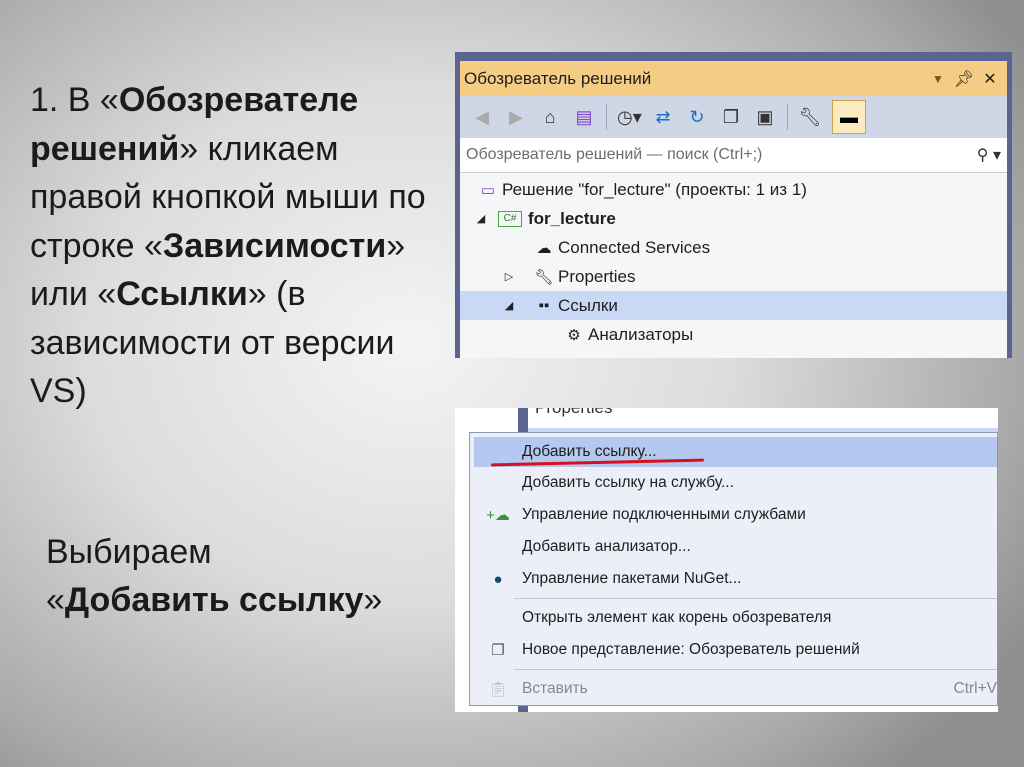  I want to click on sync-icon: ⇄, so click(663, 117).